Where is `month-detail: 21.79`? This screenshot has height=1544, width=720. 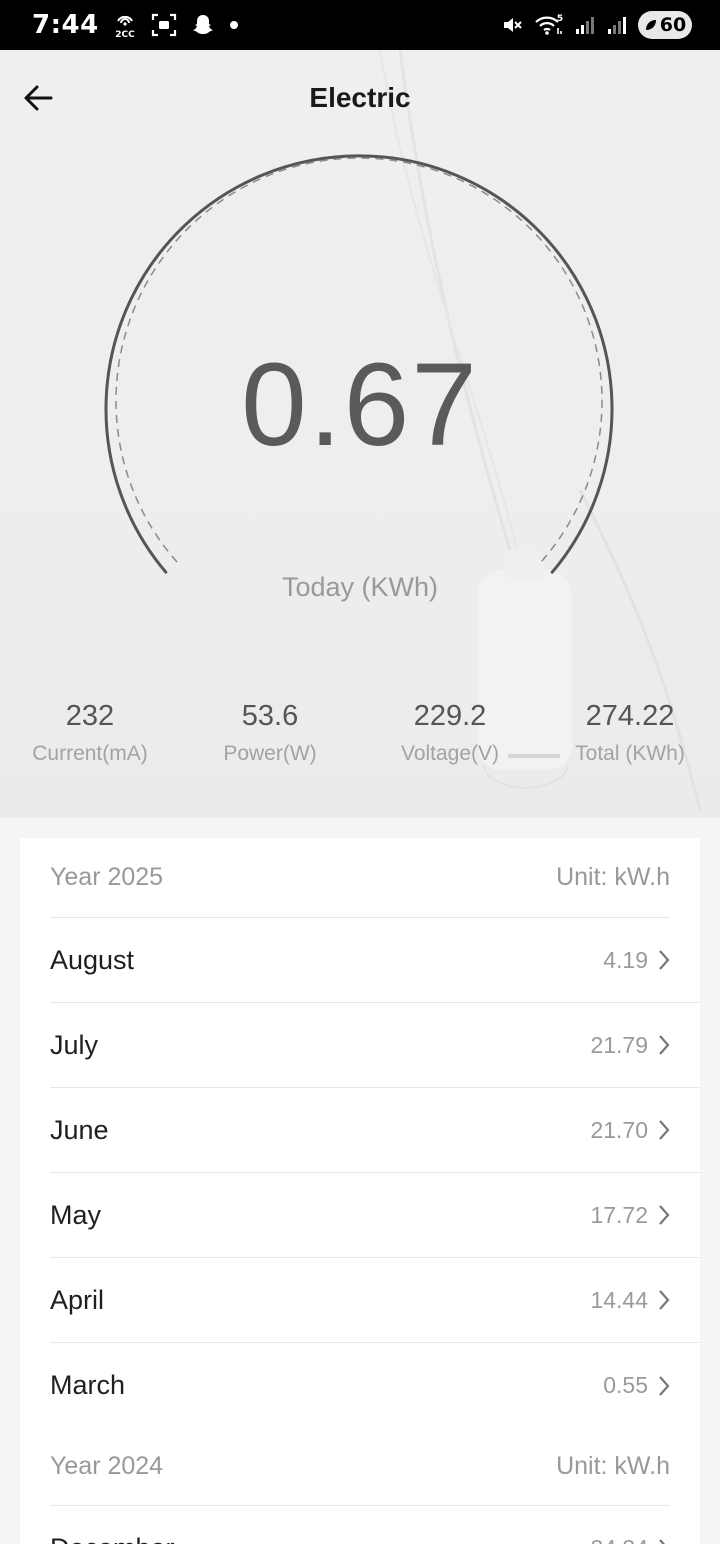
month-detail: 21.79 is located at coordinates (645, 1045).